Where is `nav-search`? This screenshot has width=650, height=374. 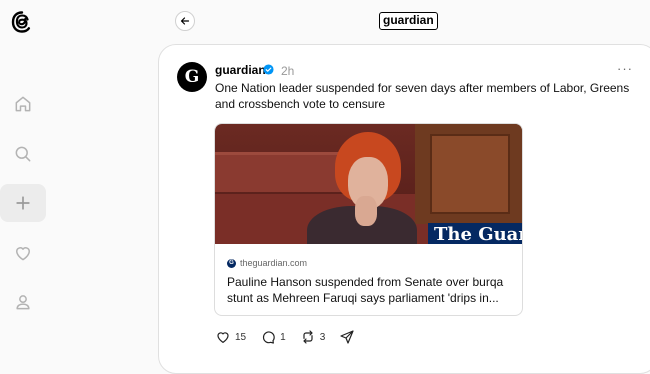
nav-search is located at coordinates (23, 154).